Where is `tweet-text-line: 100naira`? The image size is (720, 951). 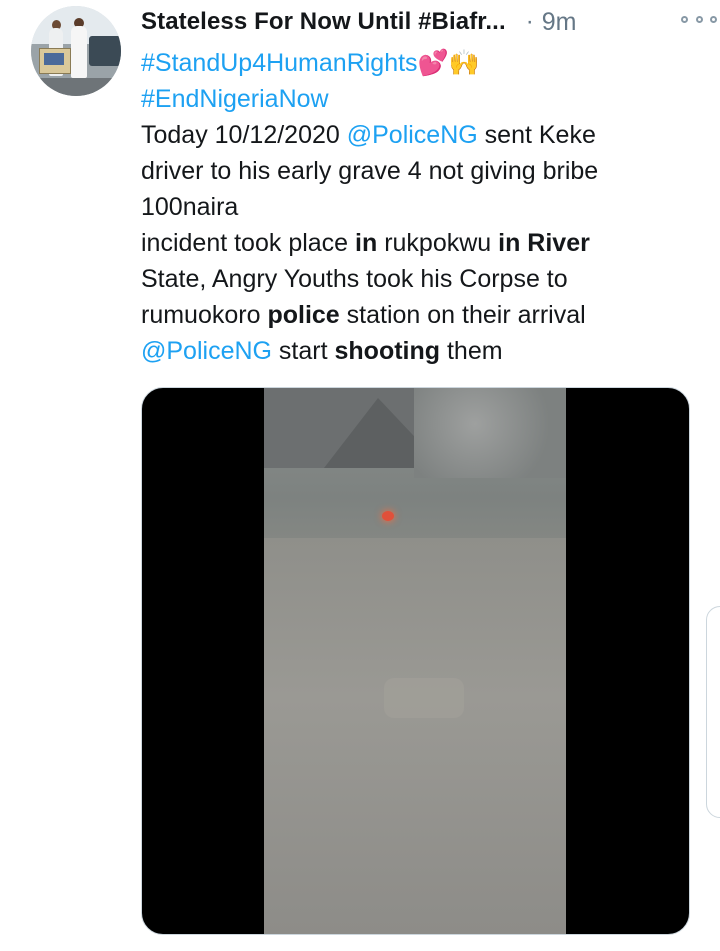
tweet-text-line: 100naira is located at coordinates (421, 207).